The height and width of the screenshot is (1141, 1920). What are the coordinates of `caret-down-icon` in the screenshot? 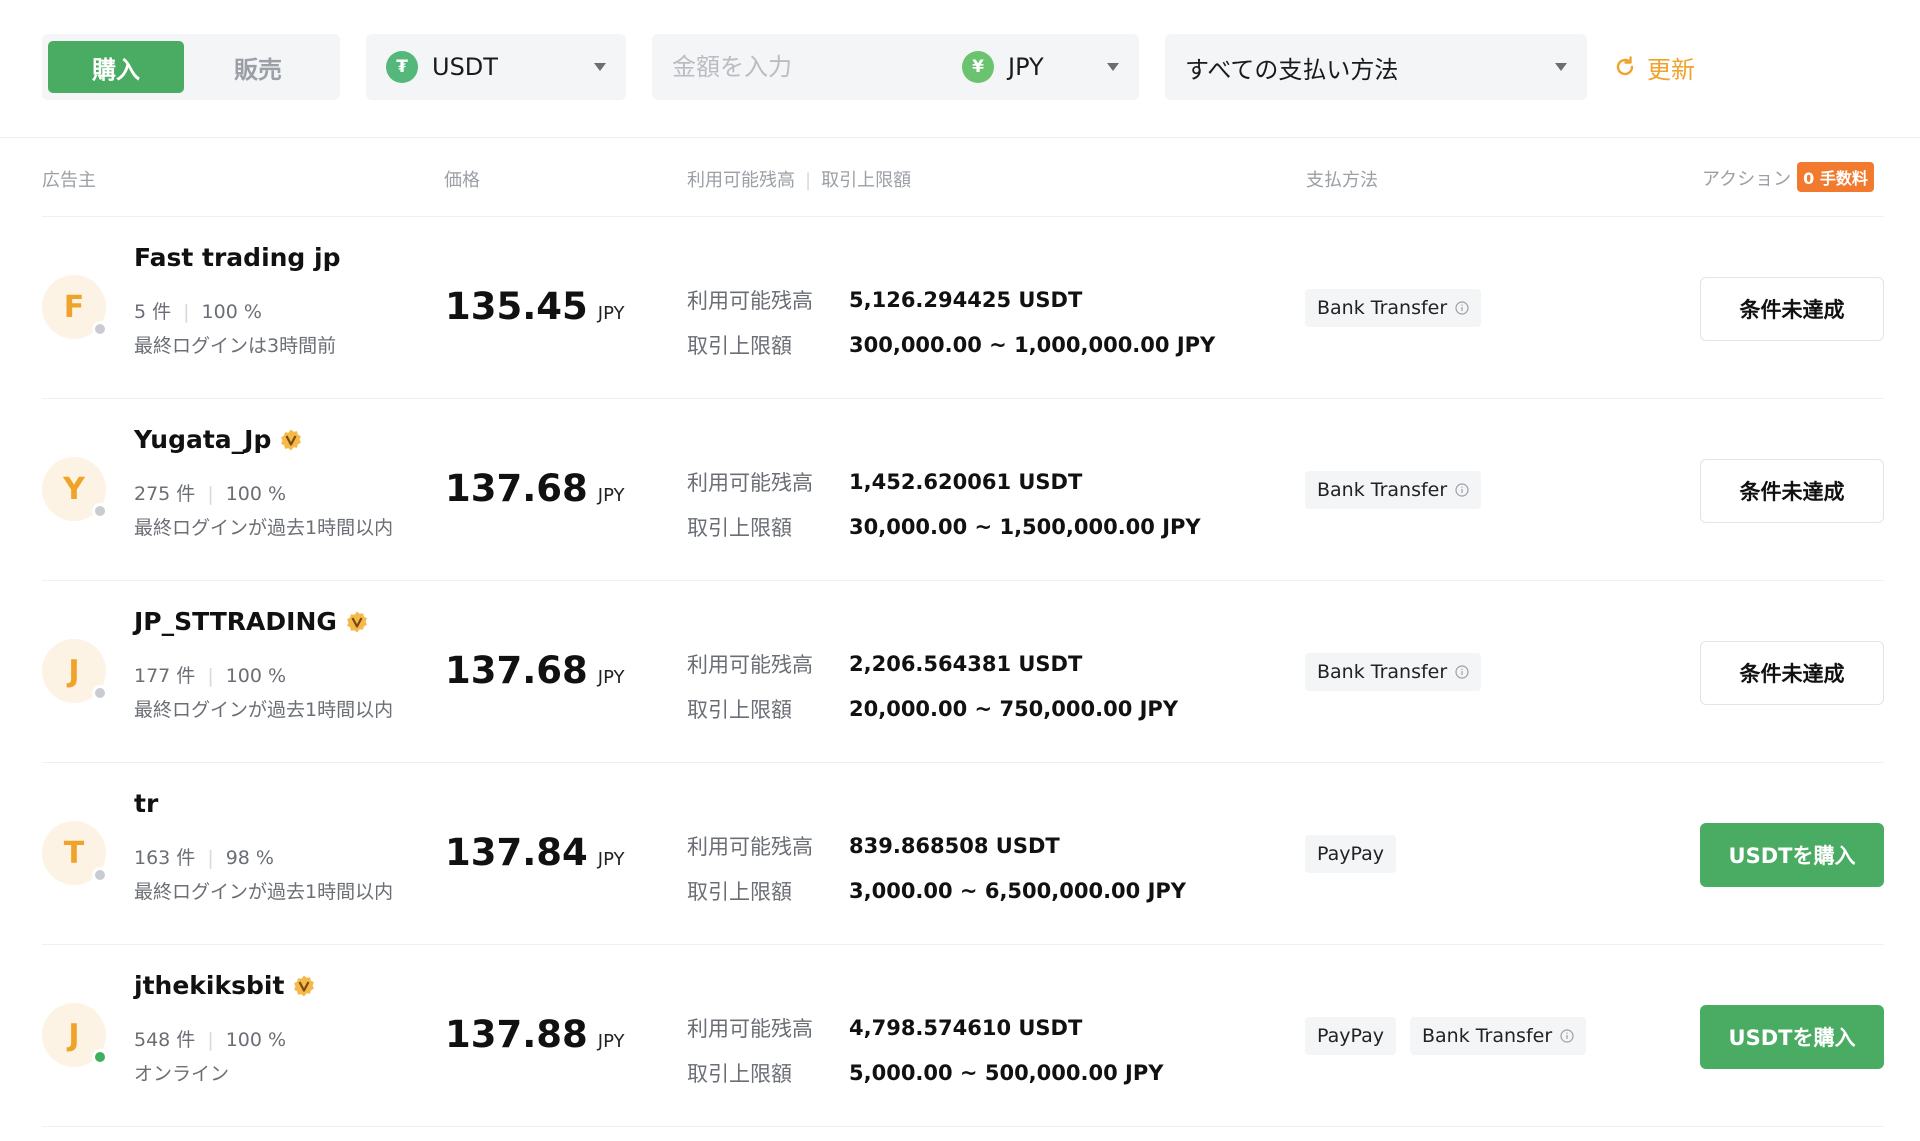 It's located at (600, 67).